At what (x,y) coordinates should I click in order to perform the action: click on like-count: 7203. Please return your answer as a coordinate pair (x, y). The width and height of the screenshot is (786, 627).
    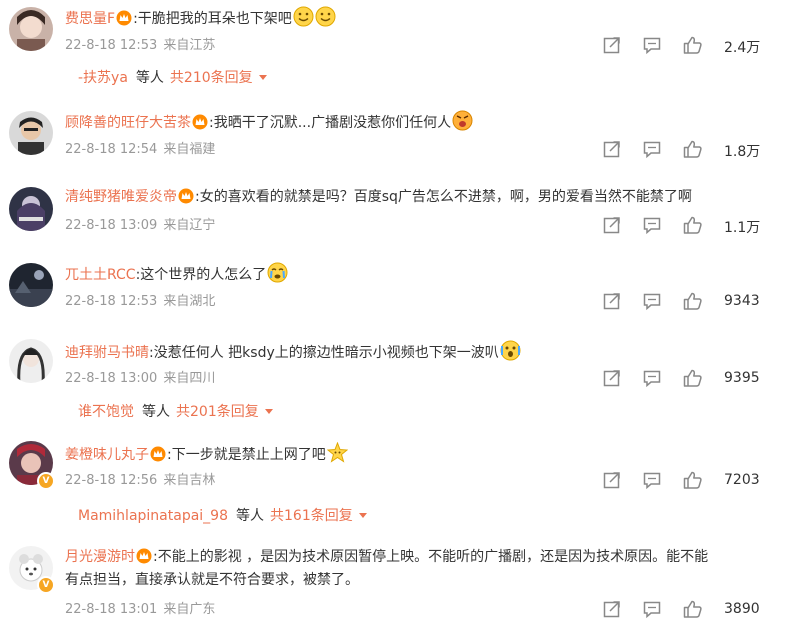
    Looking at the image, I should click on (742, 480).